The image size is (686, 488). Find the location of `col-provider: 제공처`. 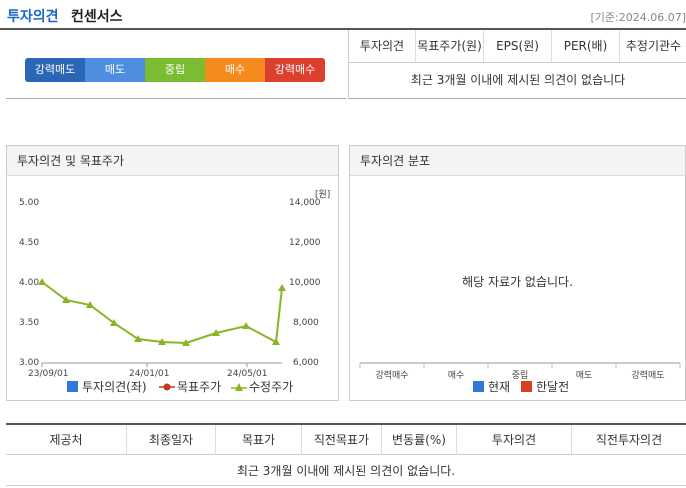

col-provider: 제공처 is located at coordinates (66, 440).